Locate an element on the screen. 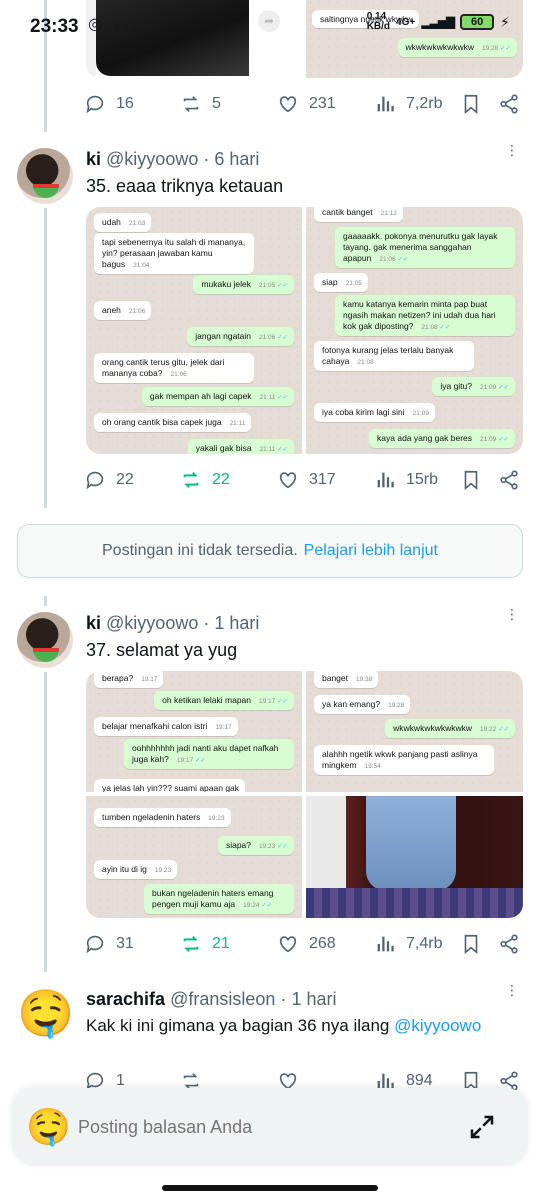 The image size is (540, 1200). like-button: 317 is located at coordinates (306, 480).